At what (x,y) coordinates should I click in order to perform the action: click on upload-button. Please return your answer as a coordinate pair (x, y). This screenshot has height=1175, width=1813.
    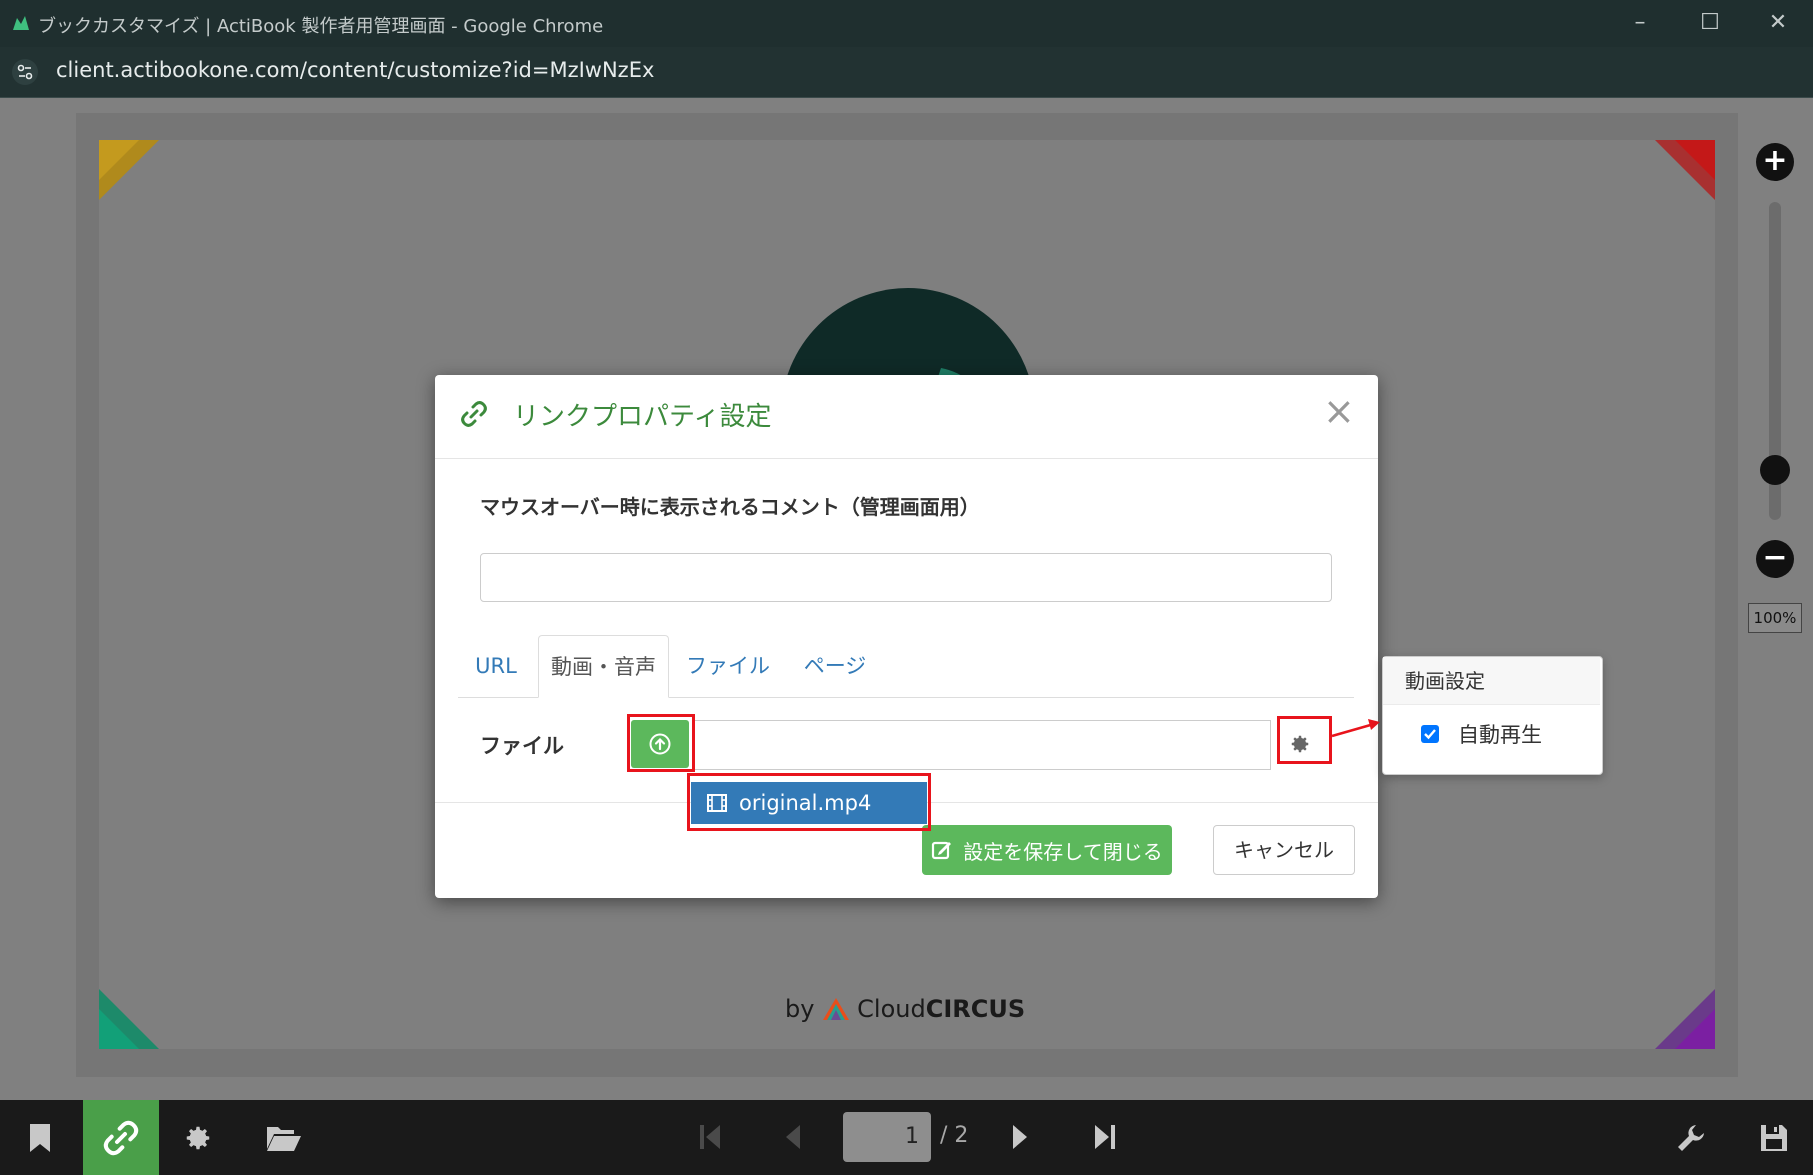
    Looking at the image, I should click on (660, 744).